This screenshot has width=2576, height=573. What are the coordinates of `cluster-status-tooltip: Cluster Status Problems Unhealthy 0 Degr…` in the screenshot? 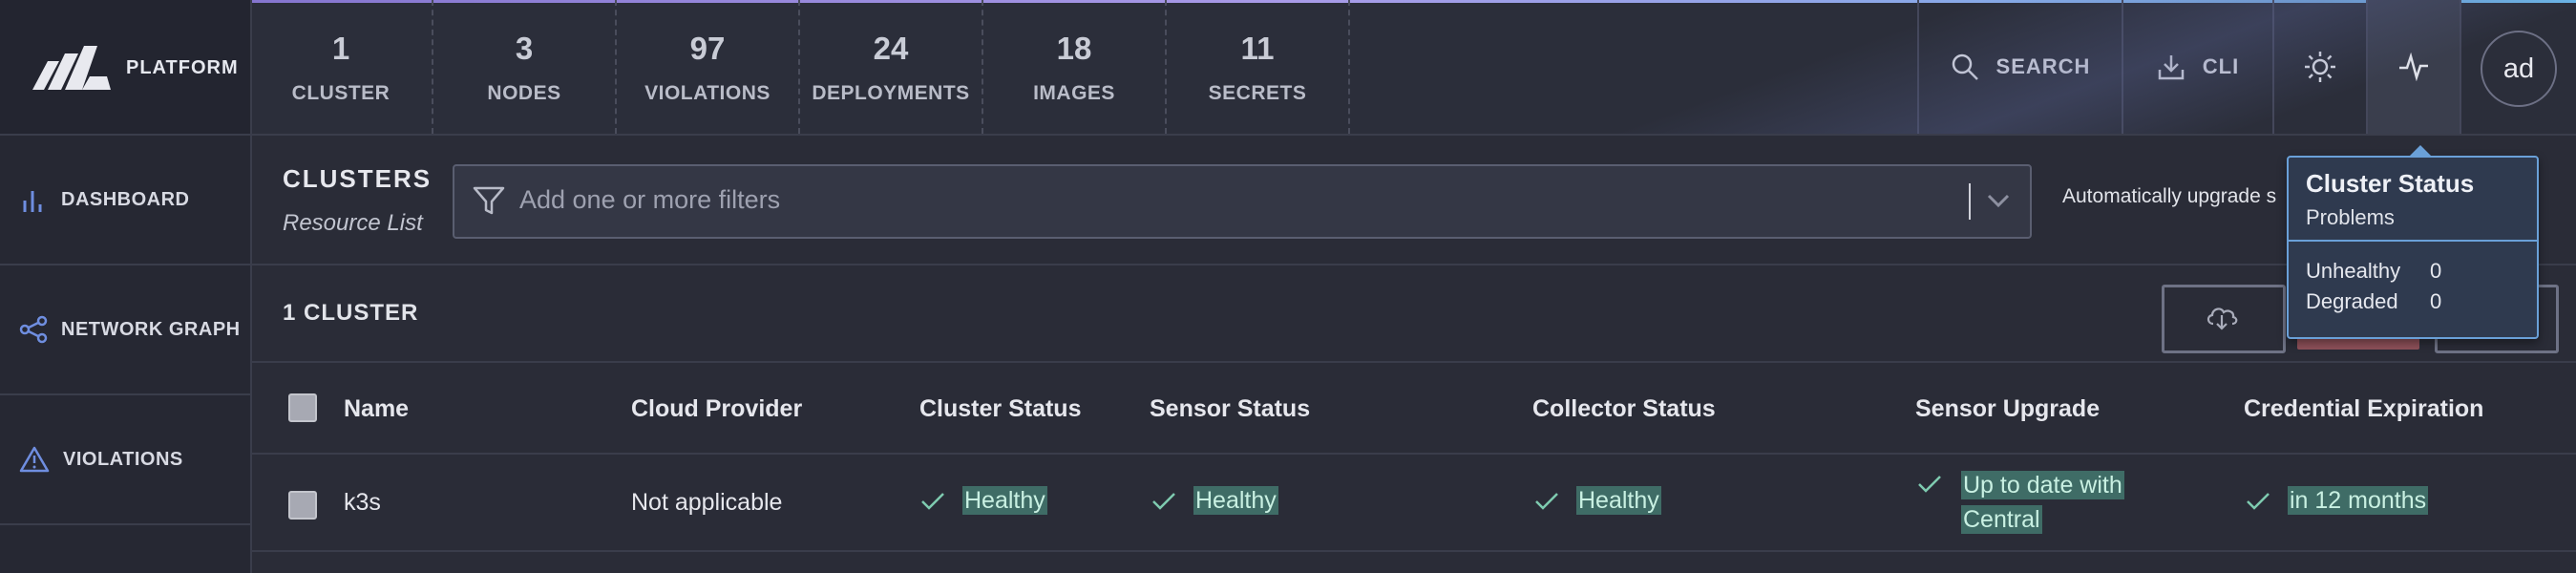 It's located at (2413, 242).